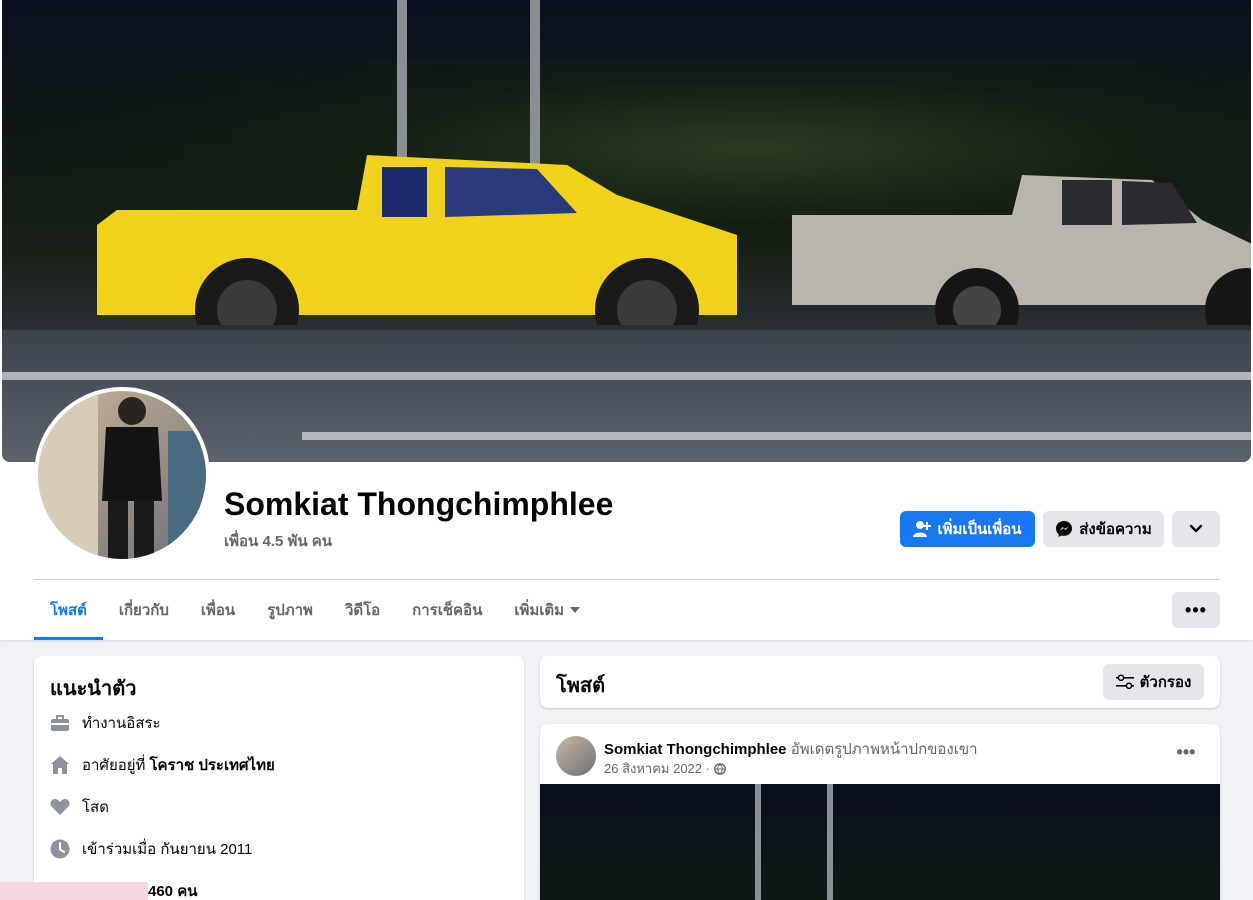  I want to click on post-action: อัพเดตรูปภาพหน้าปกของเขา, so click(884, 749).